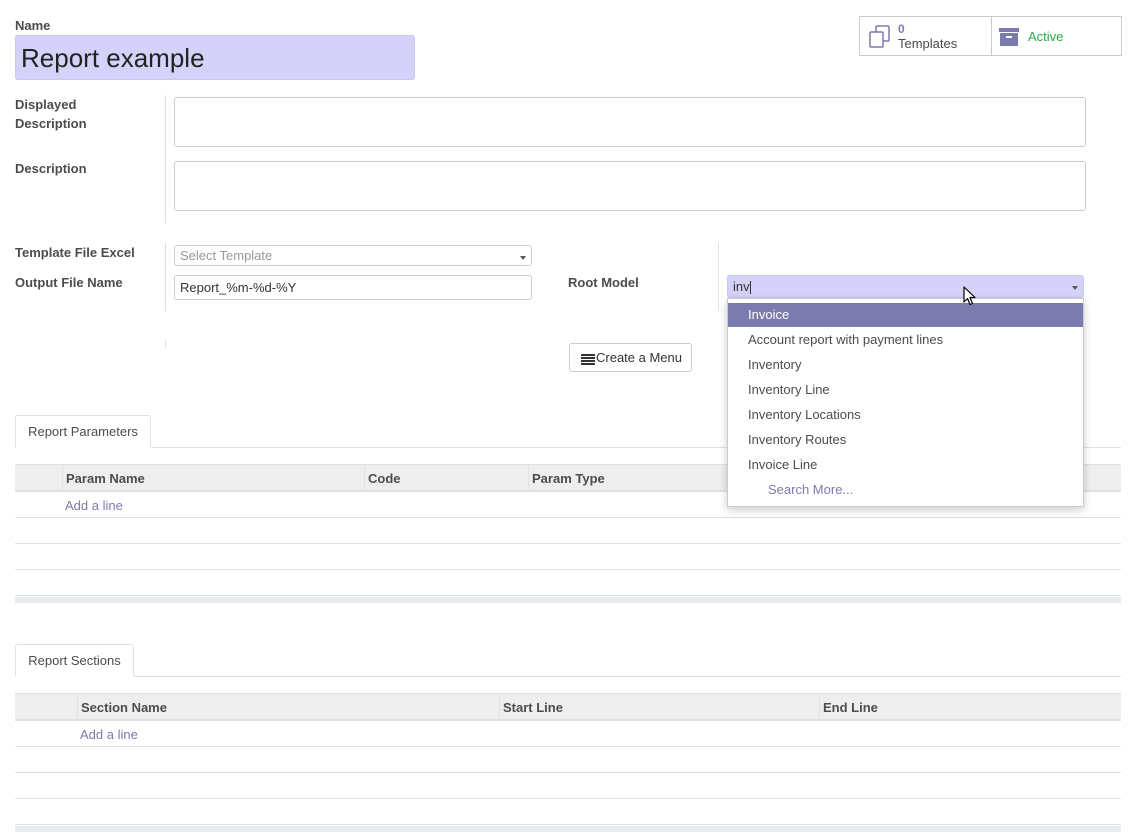  I want to click on template-file-placeholder: Select Template, so click(226, 255).